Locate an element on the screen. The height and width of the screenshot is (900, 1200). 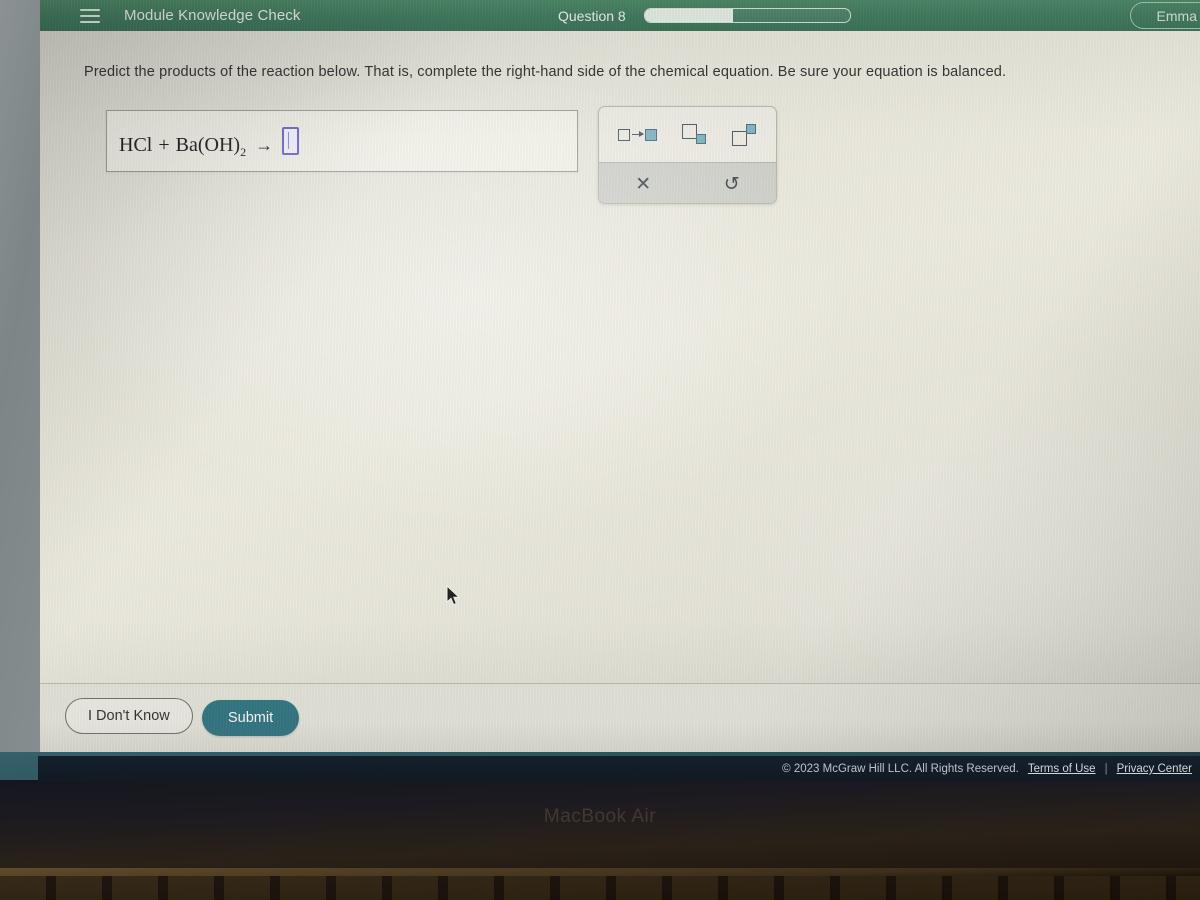
clear-button: ✕ is located at coordinates (643, 184).